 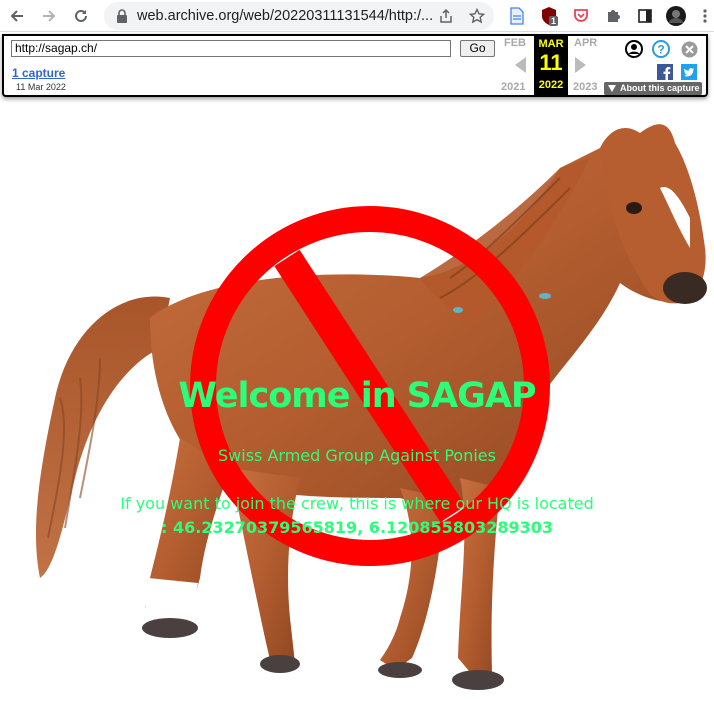 What do you see at coordinates (612, 88) in the screenshot?
I see `caret-down-icon` at bounding box center [612, 88].